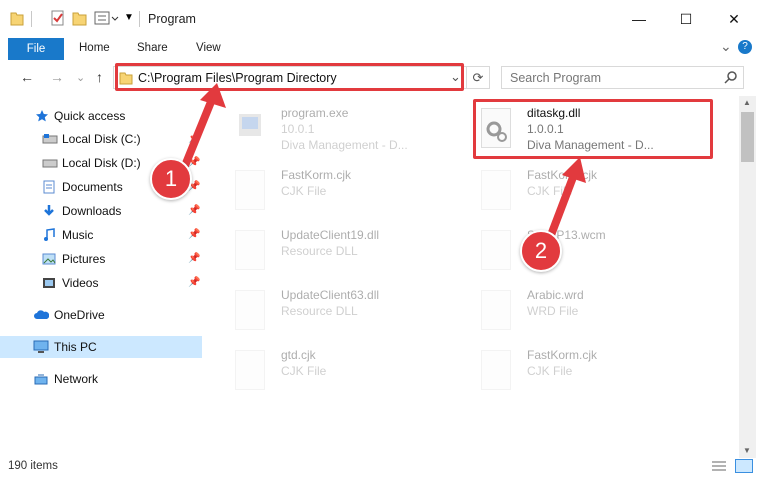 The image size is (769, 497). What do you see at coordinates (719, 467) in the screenshot?
I see `details-view-icon` at bounding box center [719, 467].